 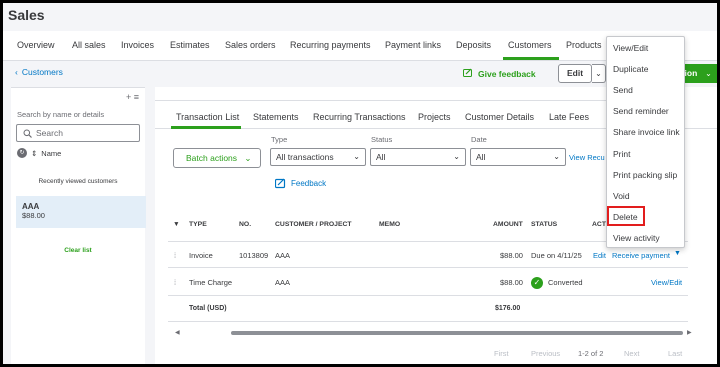 What do you see at coordinates (245, 224) in the screenshot?
I see `col-header-no: NO.` at bounding box center [245, 224].